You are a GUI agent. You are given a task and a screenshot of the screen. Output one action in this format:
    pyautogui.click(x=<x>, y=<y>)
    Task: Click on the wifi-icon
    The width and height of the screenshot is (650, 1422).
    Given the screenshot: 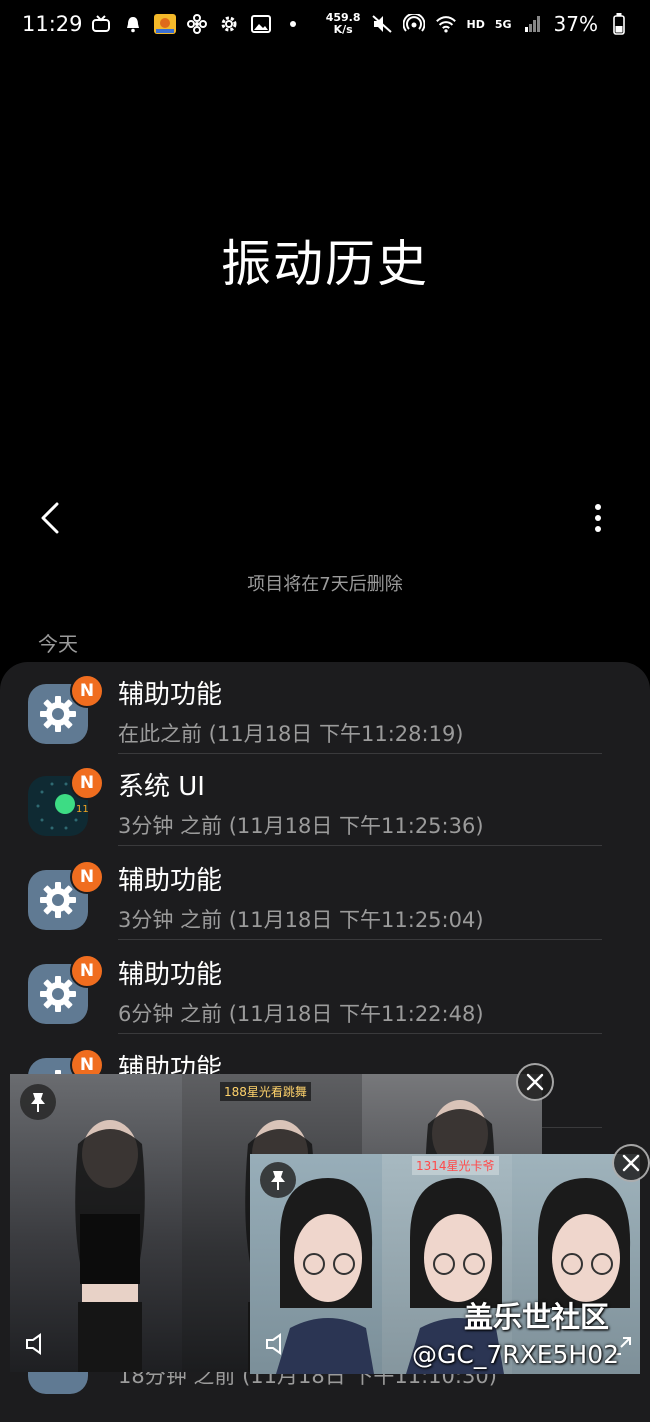 What is the action you would take?
    pyautogui.click(x=446, y=24)
    